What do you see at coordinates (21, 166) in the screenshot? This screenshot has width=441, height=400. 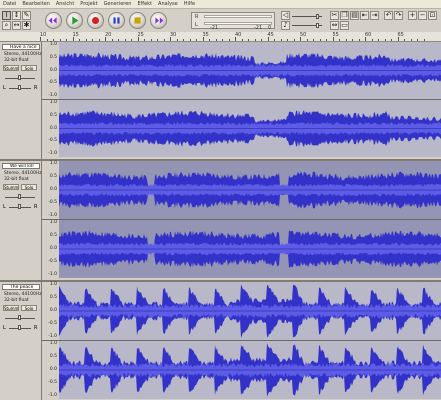 I see `track-name-dropdown: We will kill` at bounding box center [21, 166].